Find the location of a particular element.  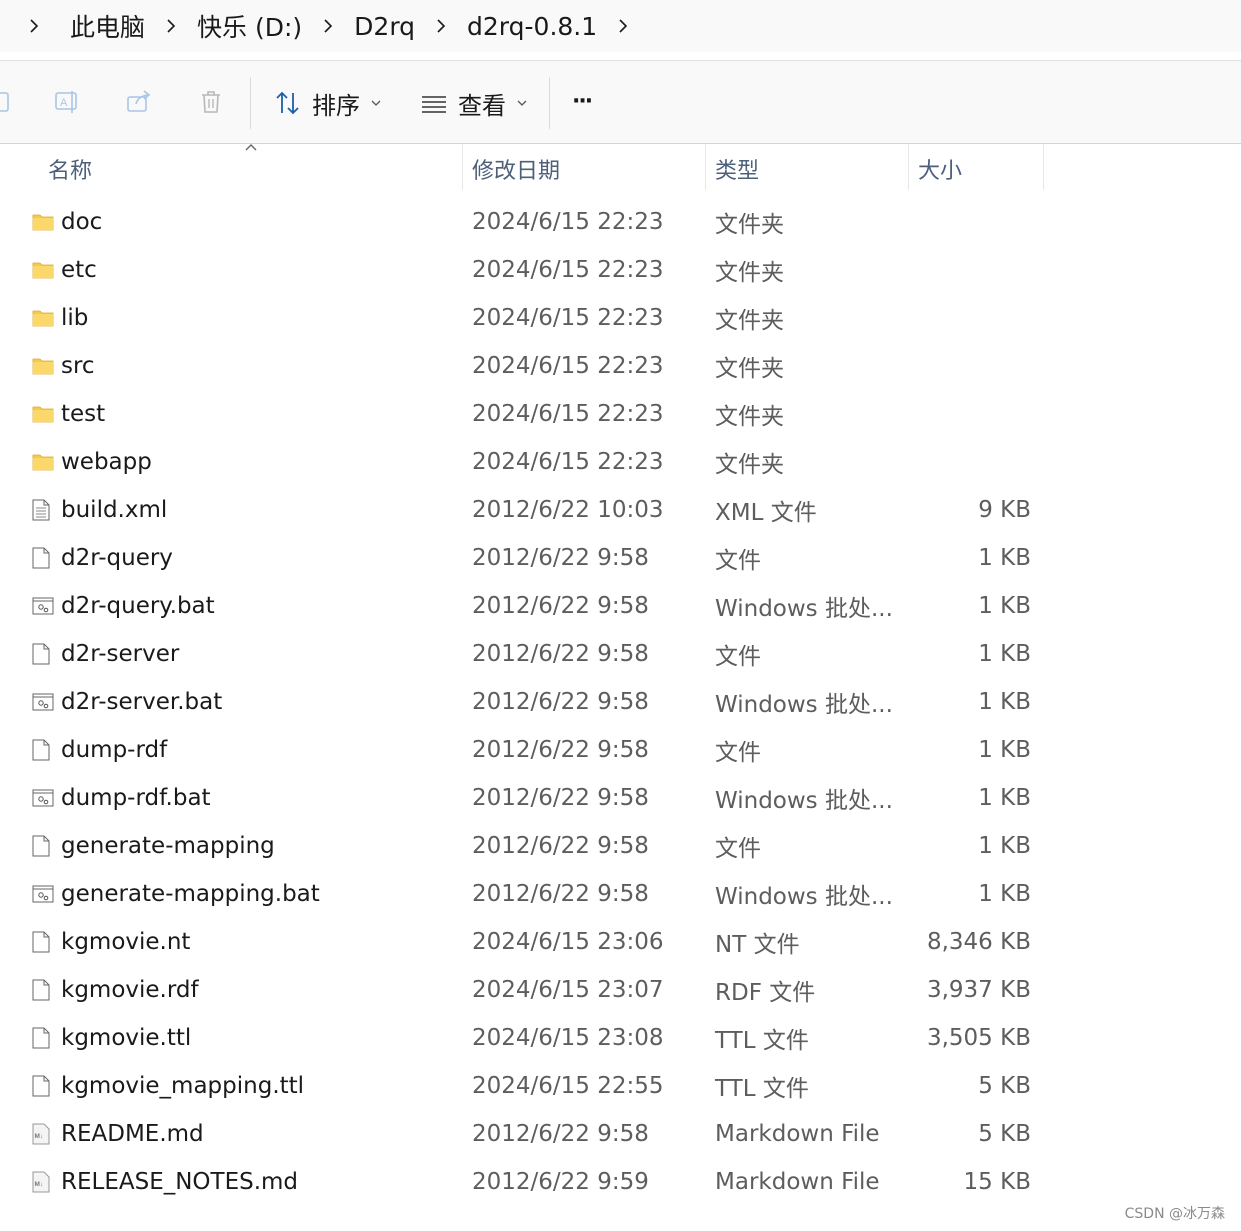

breadcrumb: 此电脑 快乐 (D:) D2rq d2rq-0.8.1 is located at coordinates (620, 26).